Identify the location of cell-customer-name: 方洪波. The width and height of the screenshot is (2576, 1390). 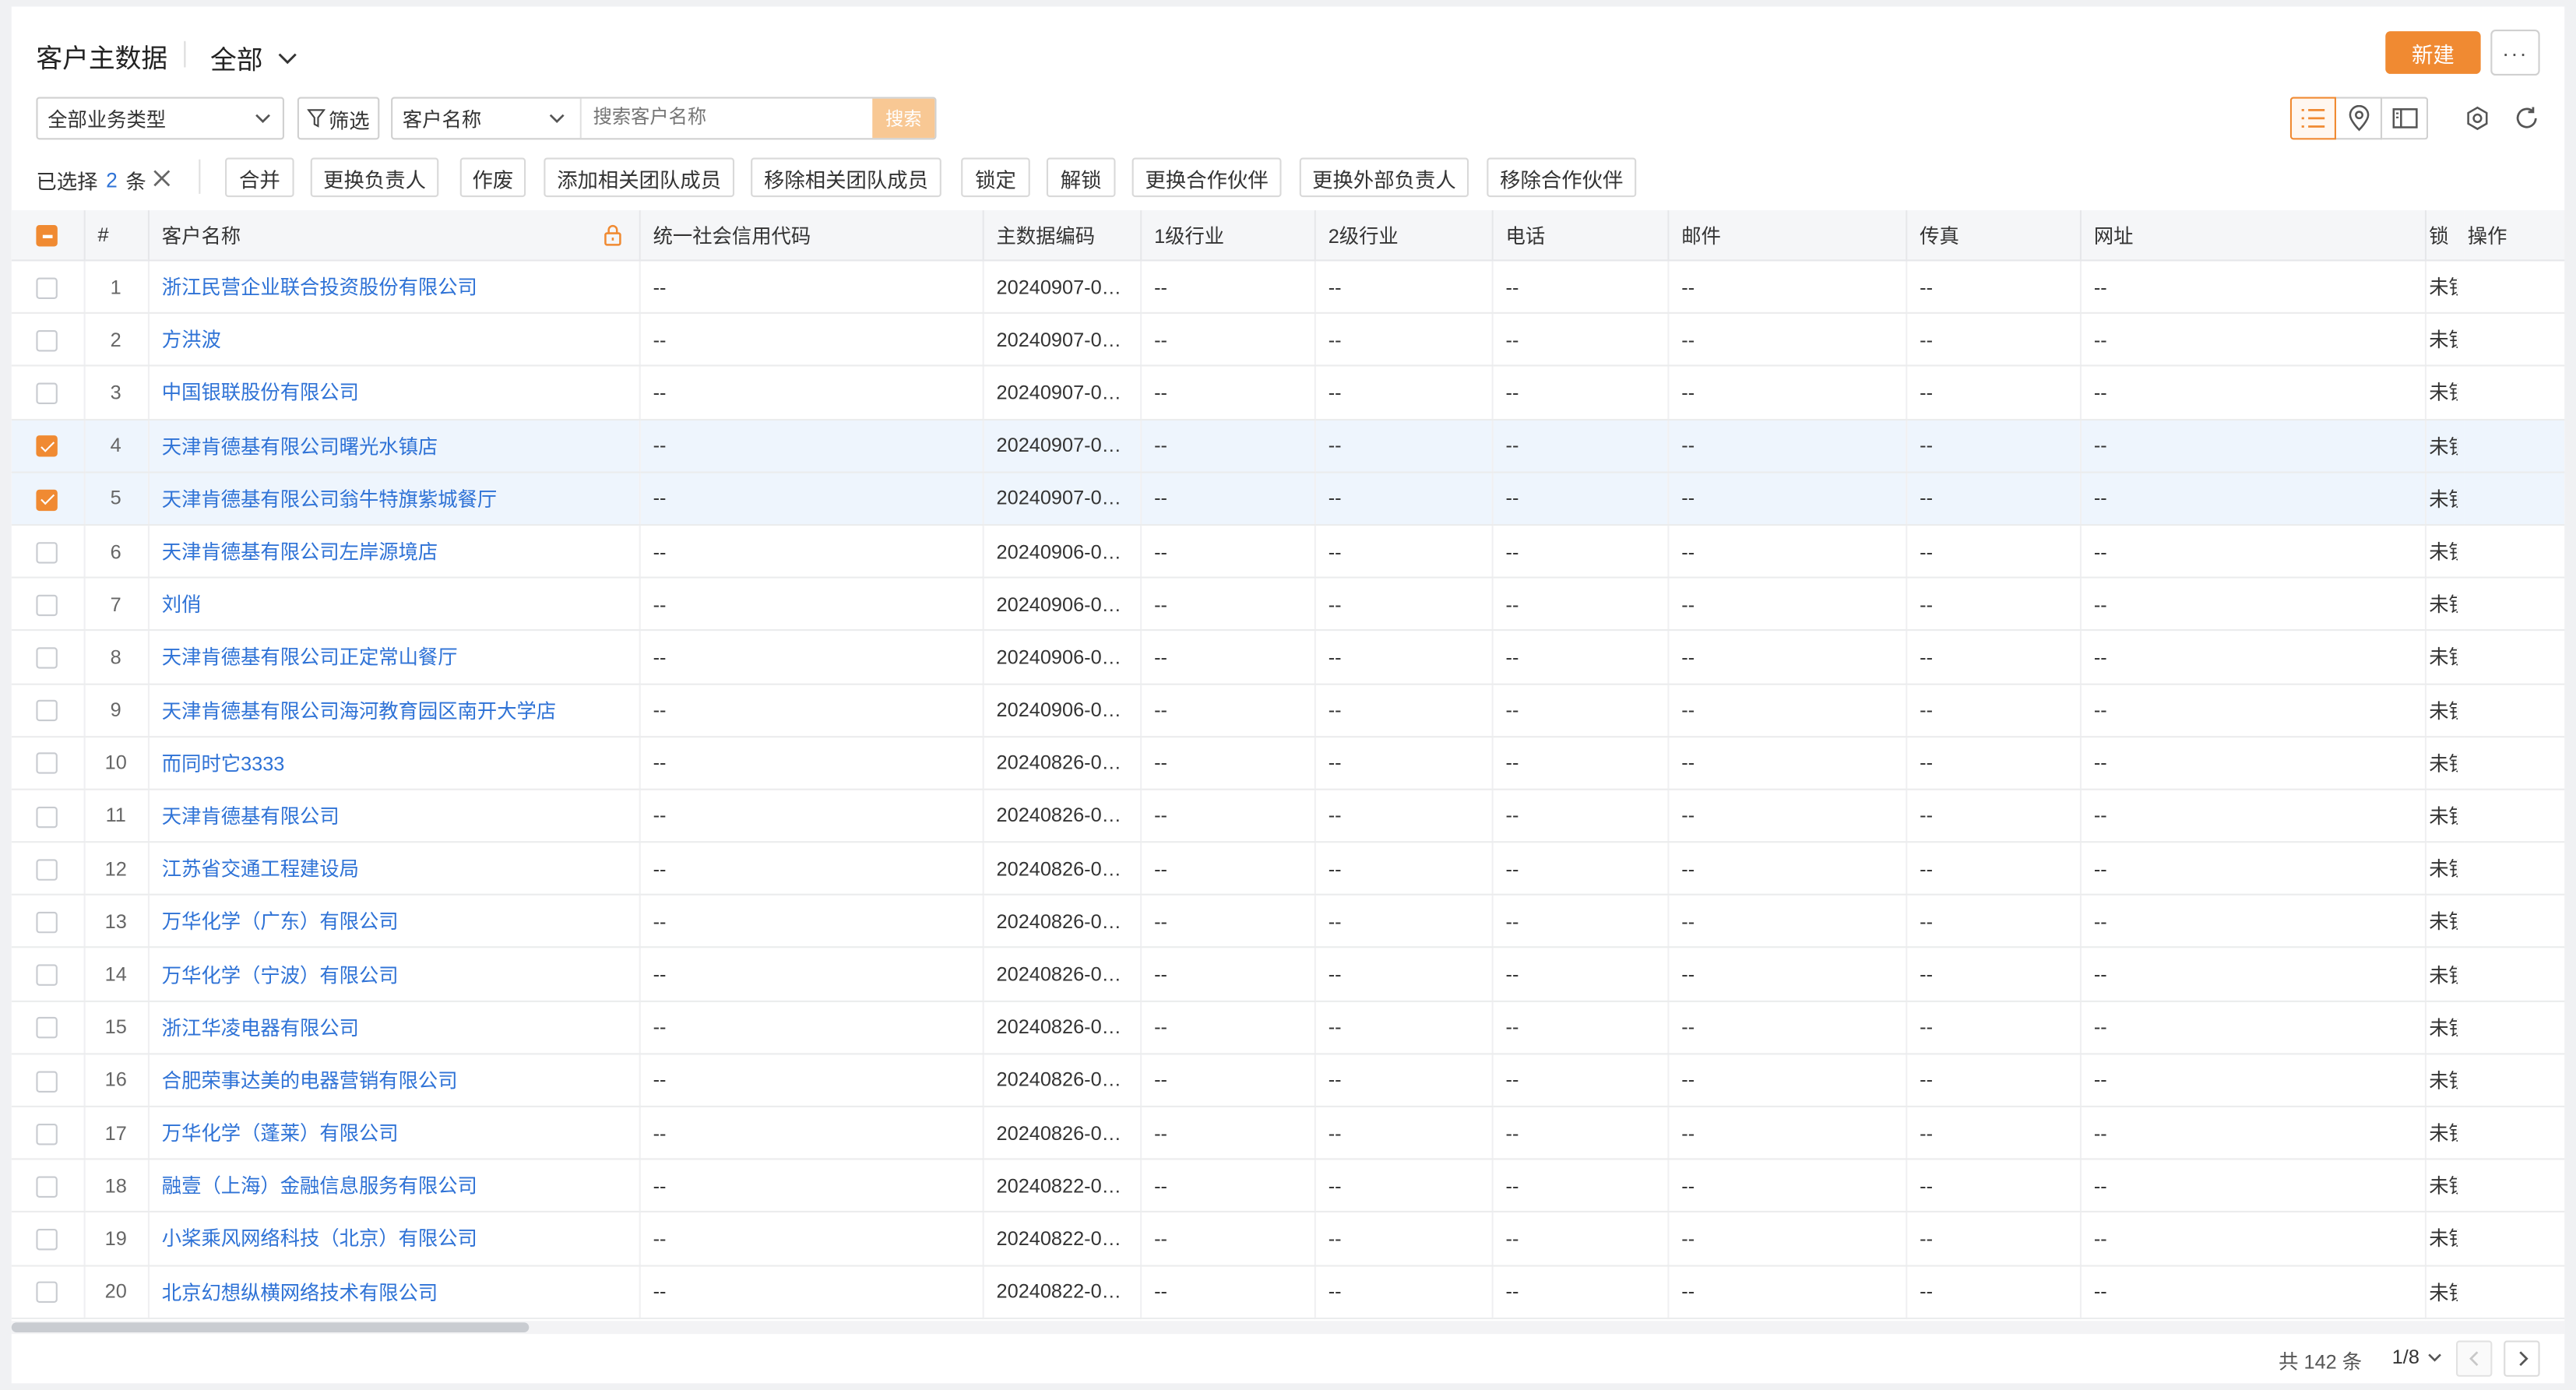
(393, 340).